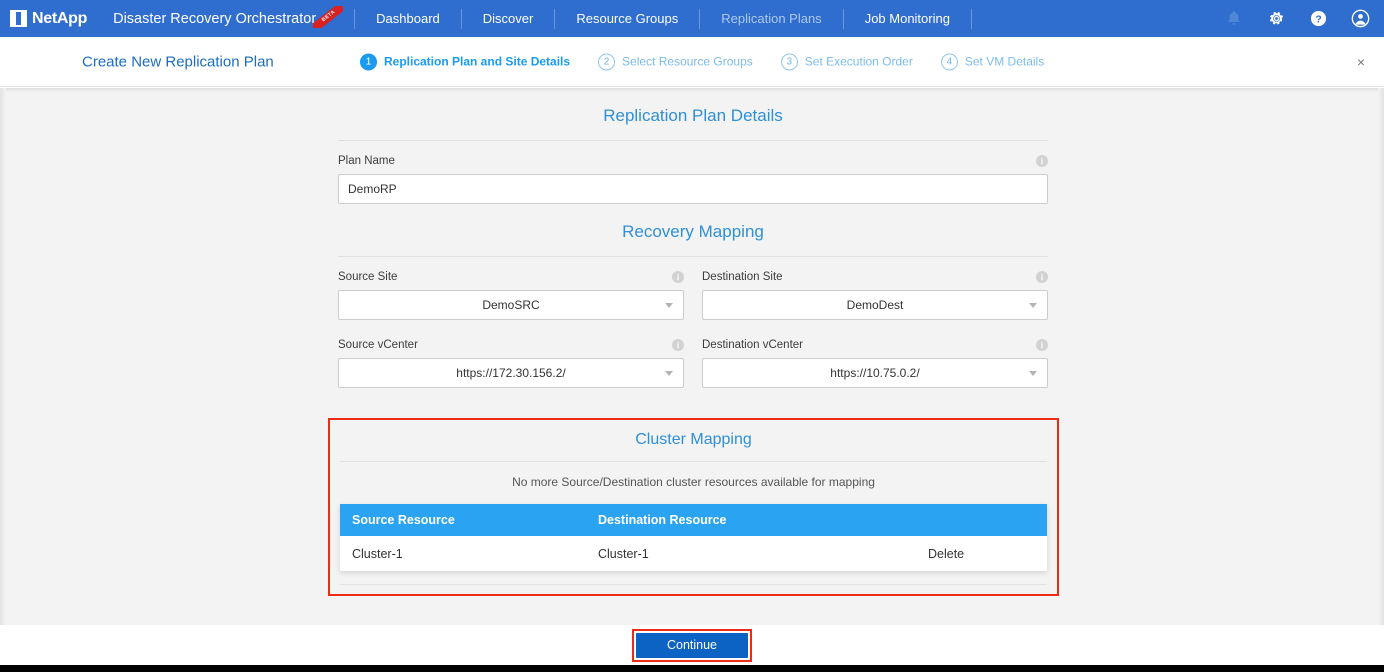 Image resolution: width=1384 pixels, height=672 pixels. I want to click on column-header-source-resource: Source Resource, so click(403, 520).